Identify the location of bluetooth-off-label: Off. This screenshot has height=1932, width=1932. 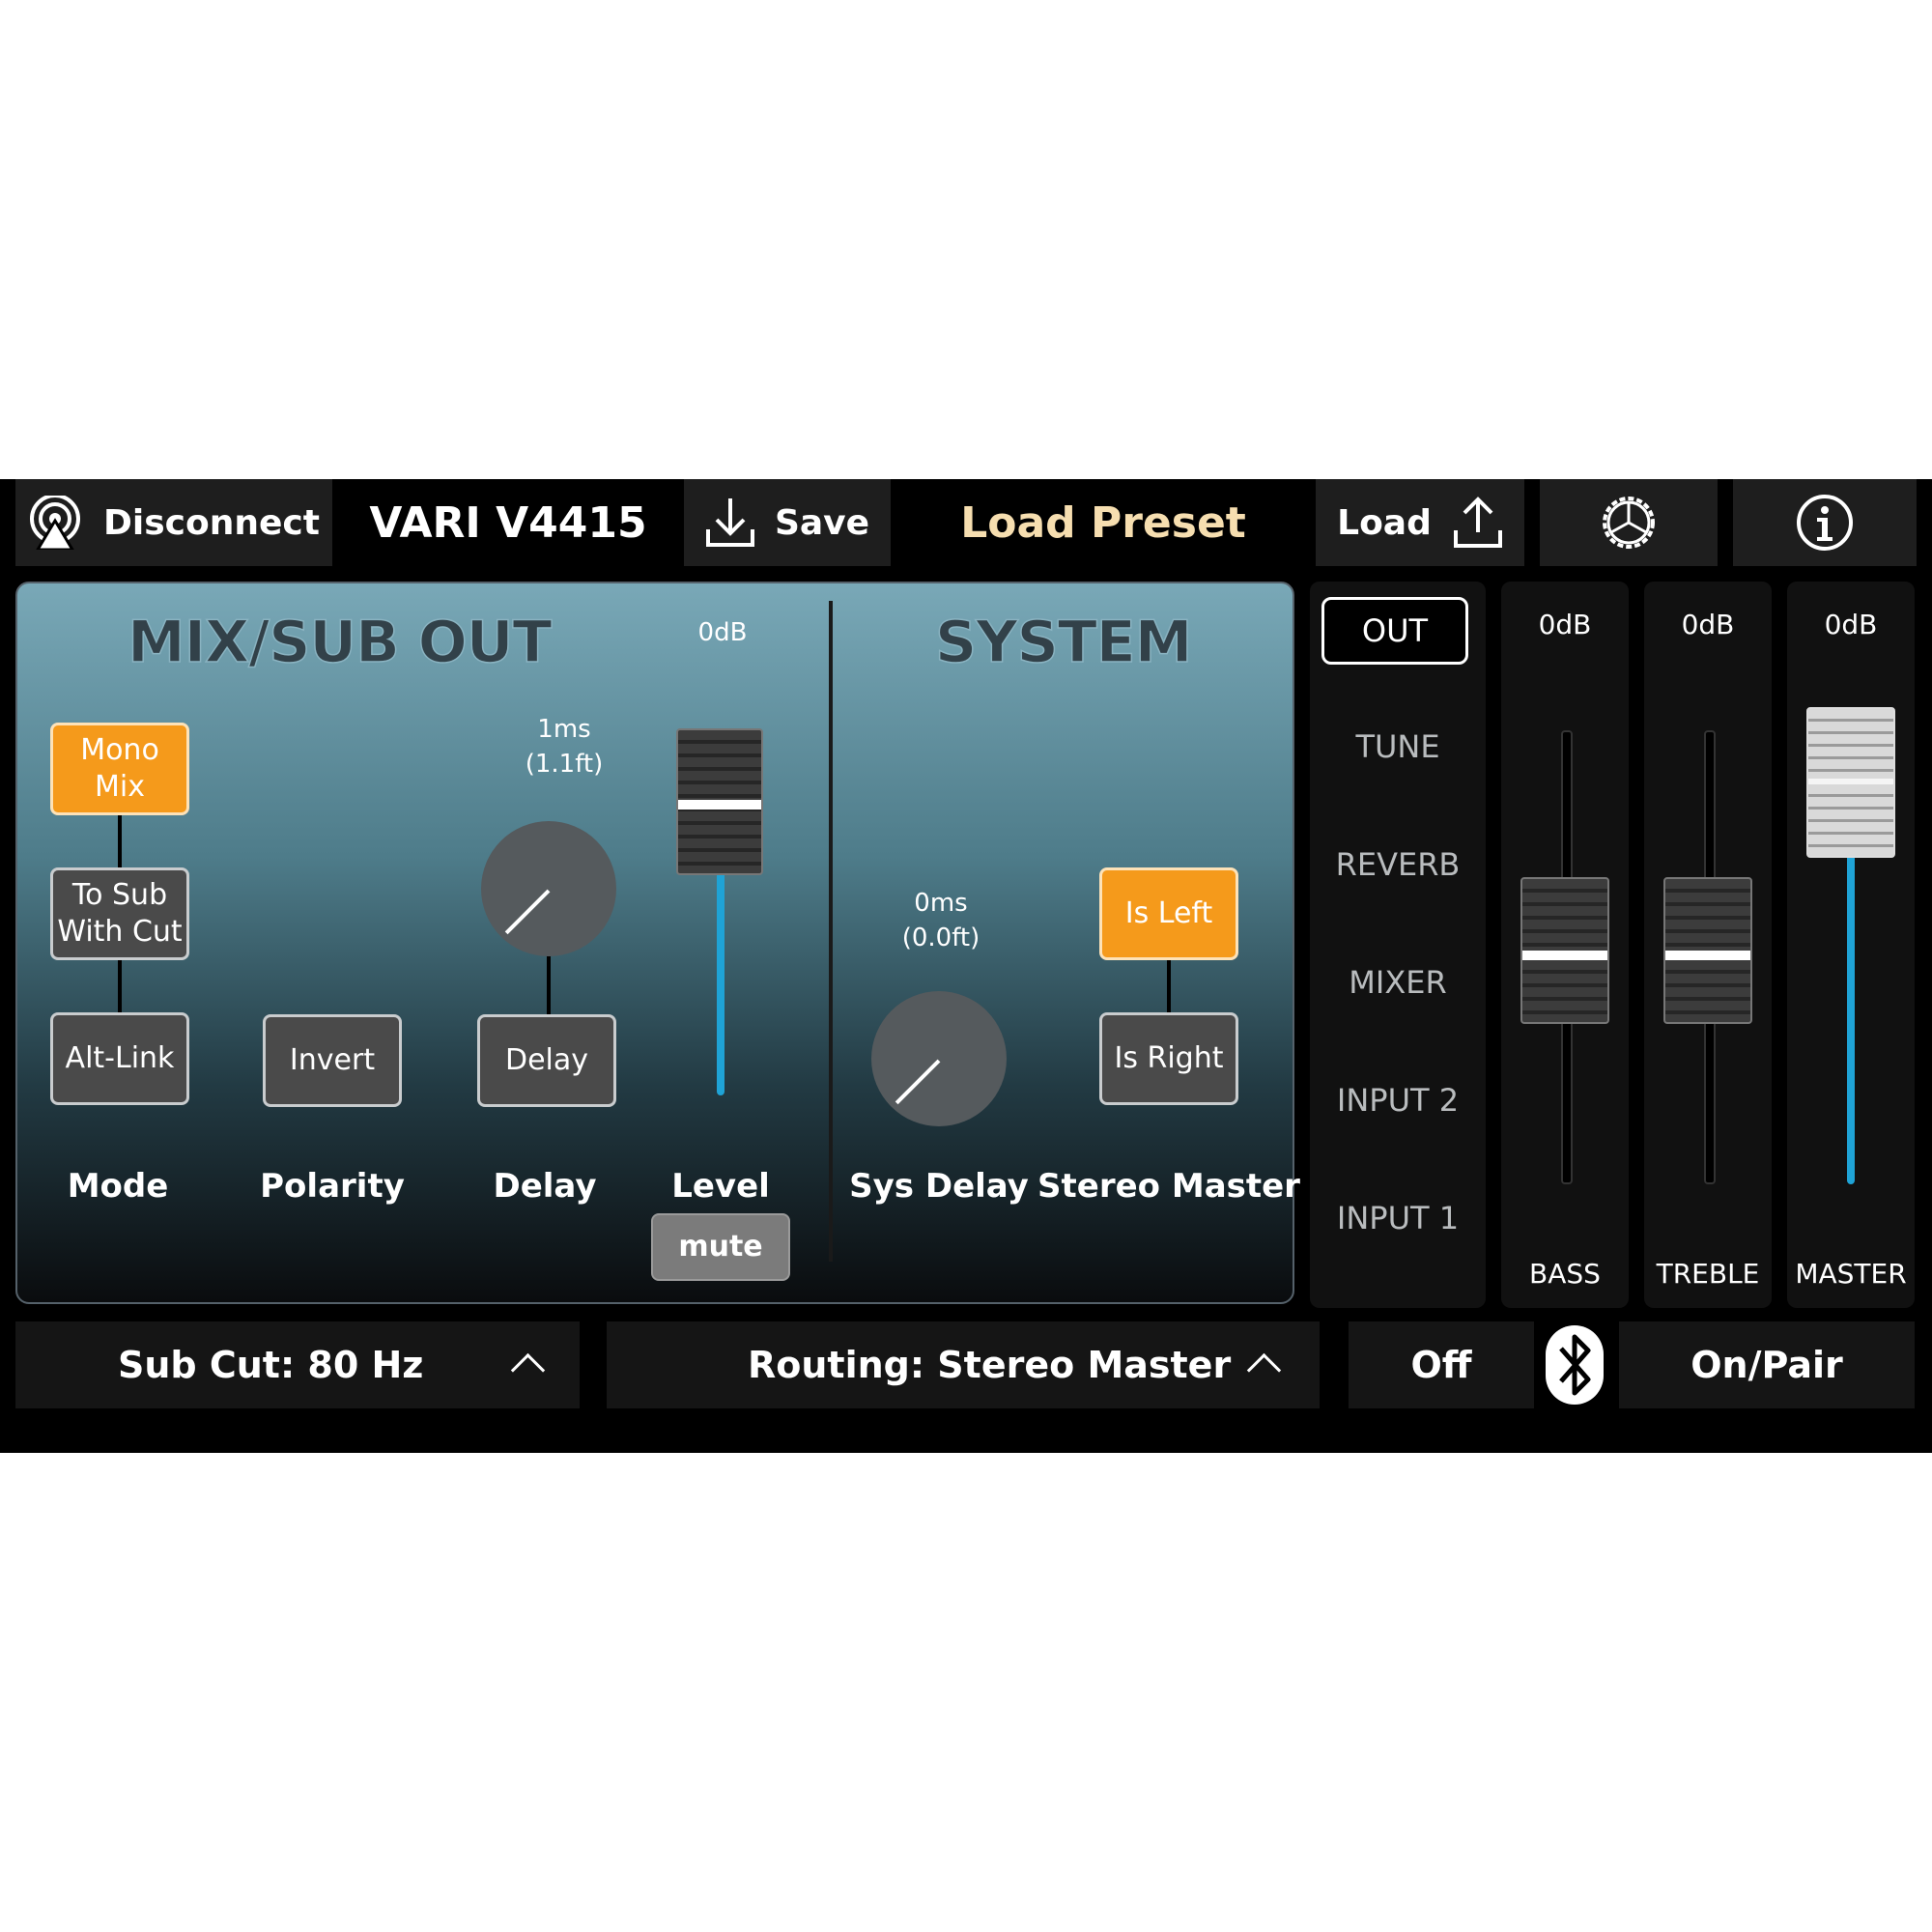
(1441, 1365).